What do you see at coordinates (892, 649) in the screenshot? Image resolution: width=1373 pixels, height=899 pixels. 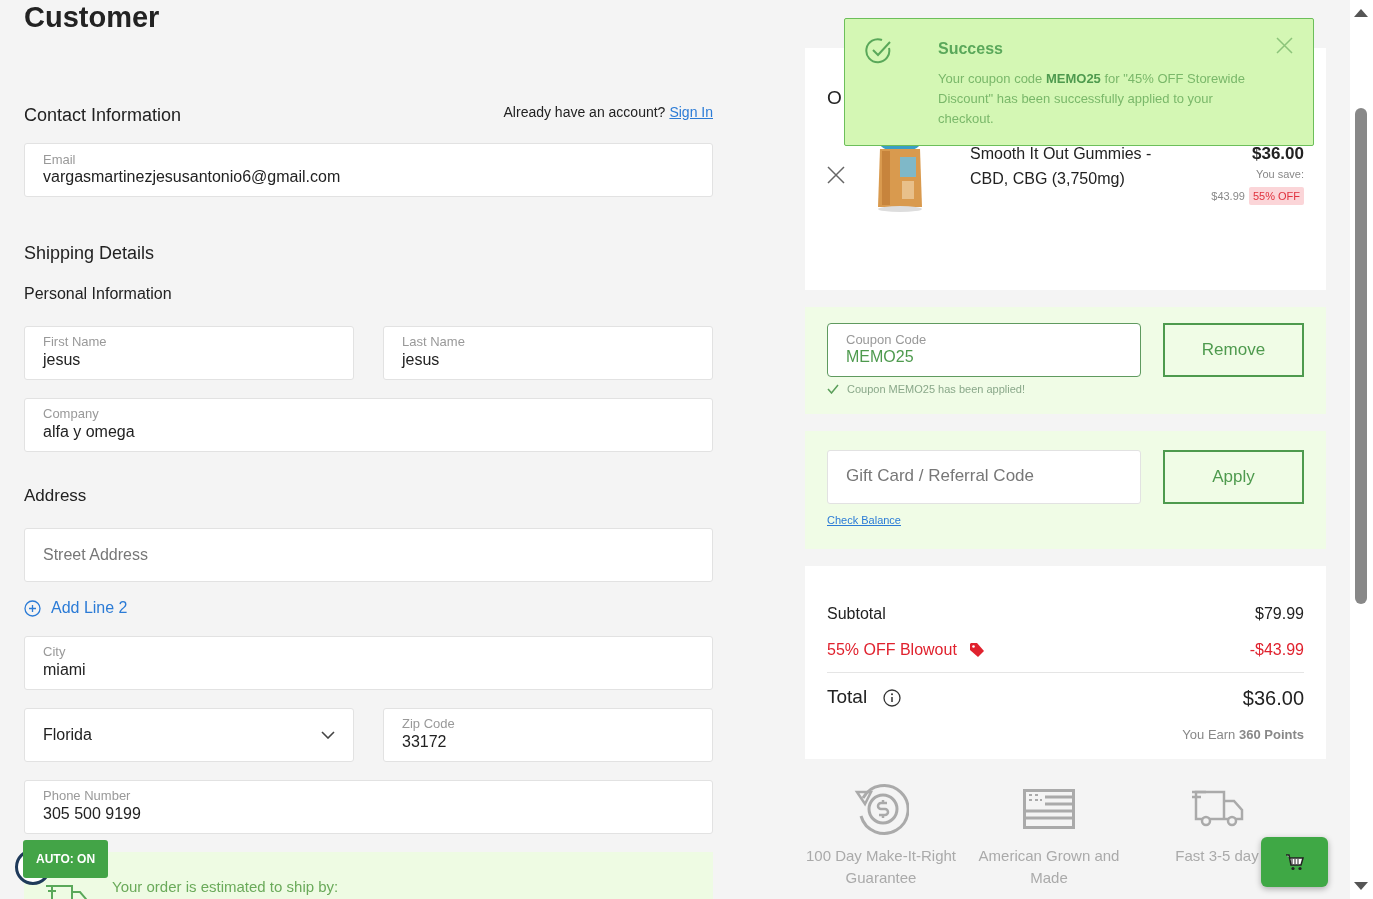 I see `discount-label: 55% OFF Blowout` at bounding box center [892, 649].